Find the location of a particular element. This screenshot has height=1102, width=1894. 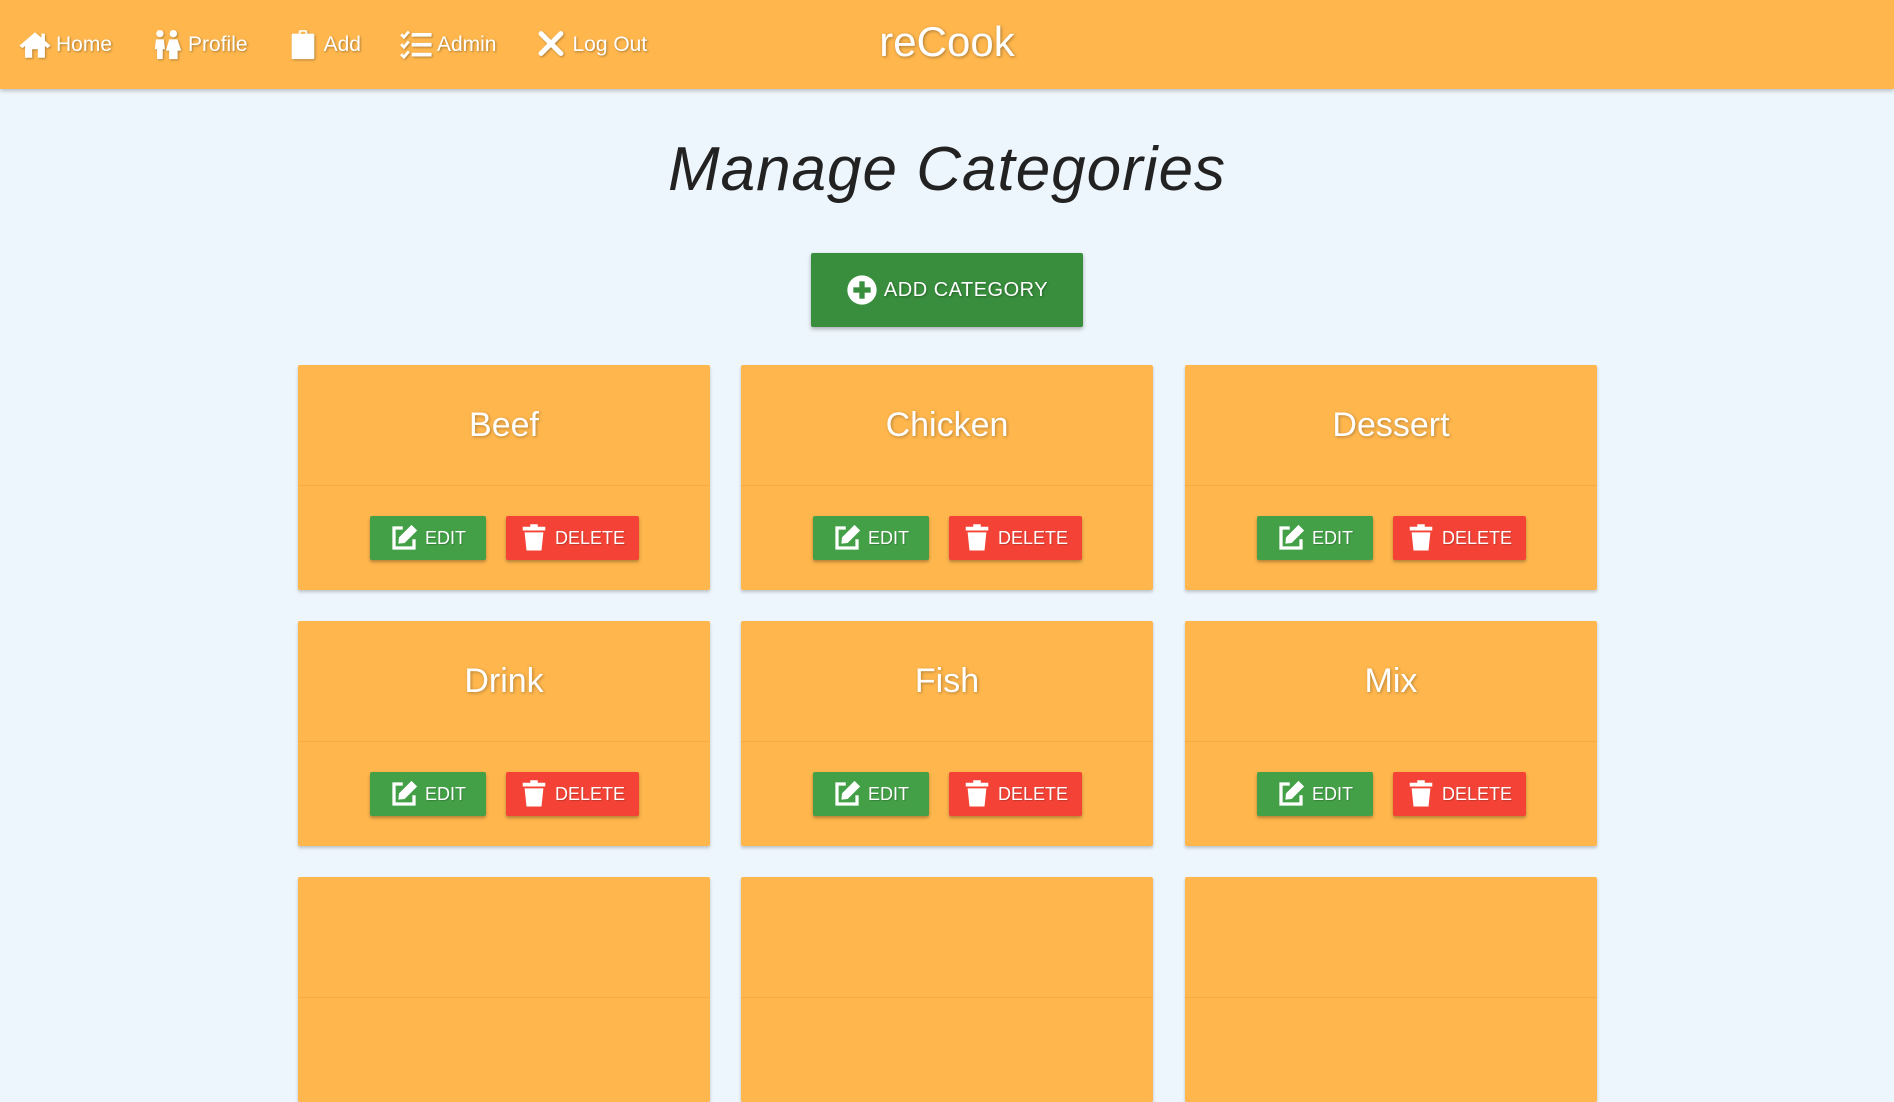

category-card: Fish EDIT DELETE is located at coordinates (947, 733).